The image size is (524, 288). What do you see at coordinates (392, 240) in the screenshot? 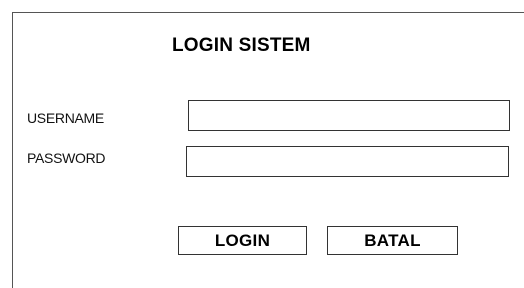
I see `cancel-button: BATAL` at bounding box center [392, 240].